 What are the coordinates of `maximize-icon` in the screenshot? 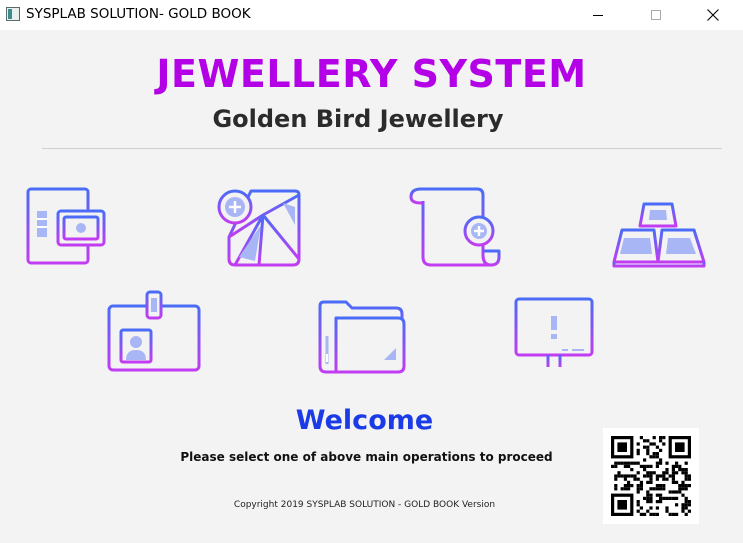 It's located at (656, 15).